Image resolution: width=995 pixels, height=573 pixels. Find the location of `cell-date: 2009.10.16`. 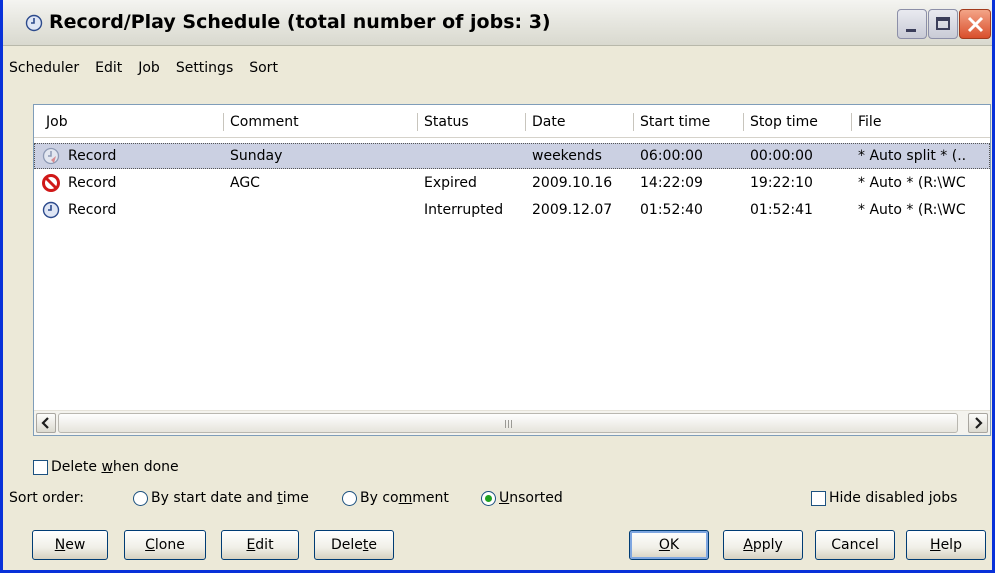

cell-date: 2009.10.16 is located at coordinates (572, 183).